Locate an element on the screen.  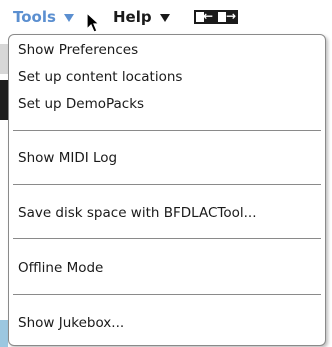
help-menu-button: Help is located at coordinates (141, 17).